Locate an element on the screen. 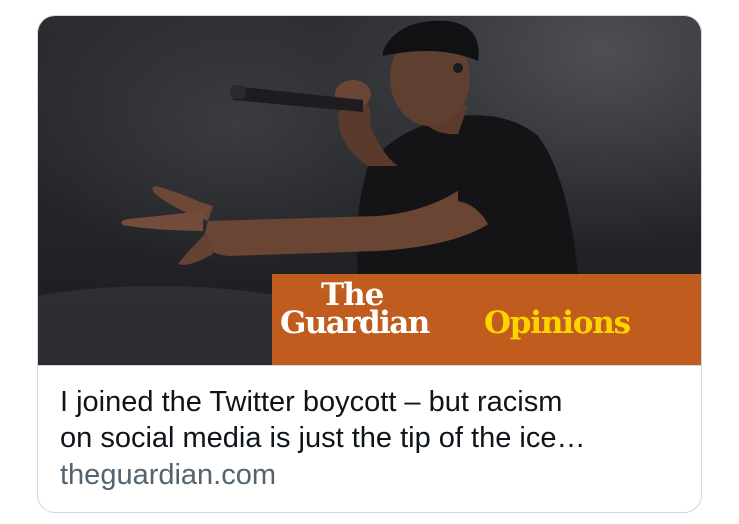 The height and width of the screenshot is (524, 739). guardian-opinions-banner: The Guardian Opinions is located at coordinates (486, 319).